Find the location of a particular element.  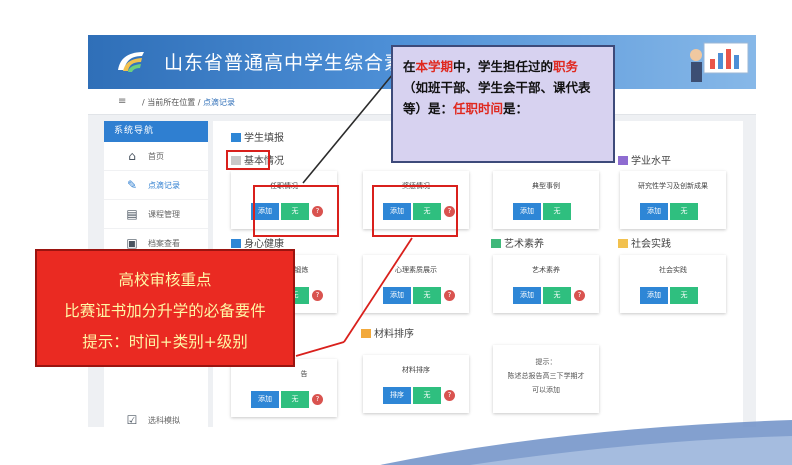

notice-card: 提示： 陈述总报告高三下学期才 可以添加 is located at coordinates (546, 379).